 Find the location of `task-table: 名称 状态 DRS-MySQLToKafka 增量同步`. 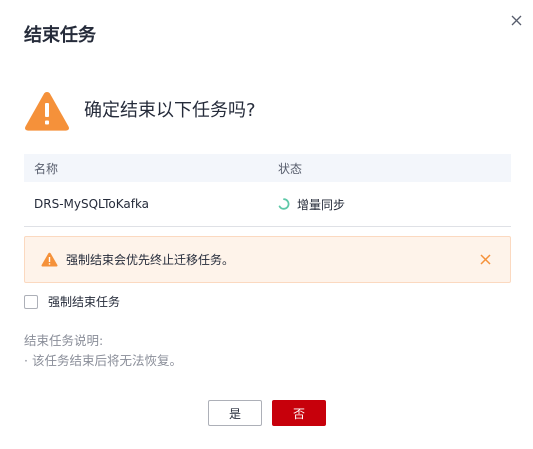

task-table: 名称 状态 DRS-MySQLToKafka 增量同步 is located at coordinates (267, 190).